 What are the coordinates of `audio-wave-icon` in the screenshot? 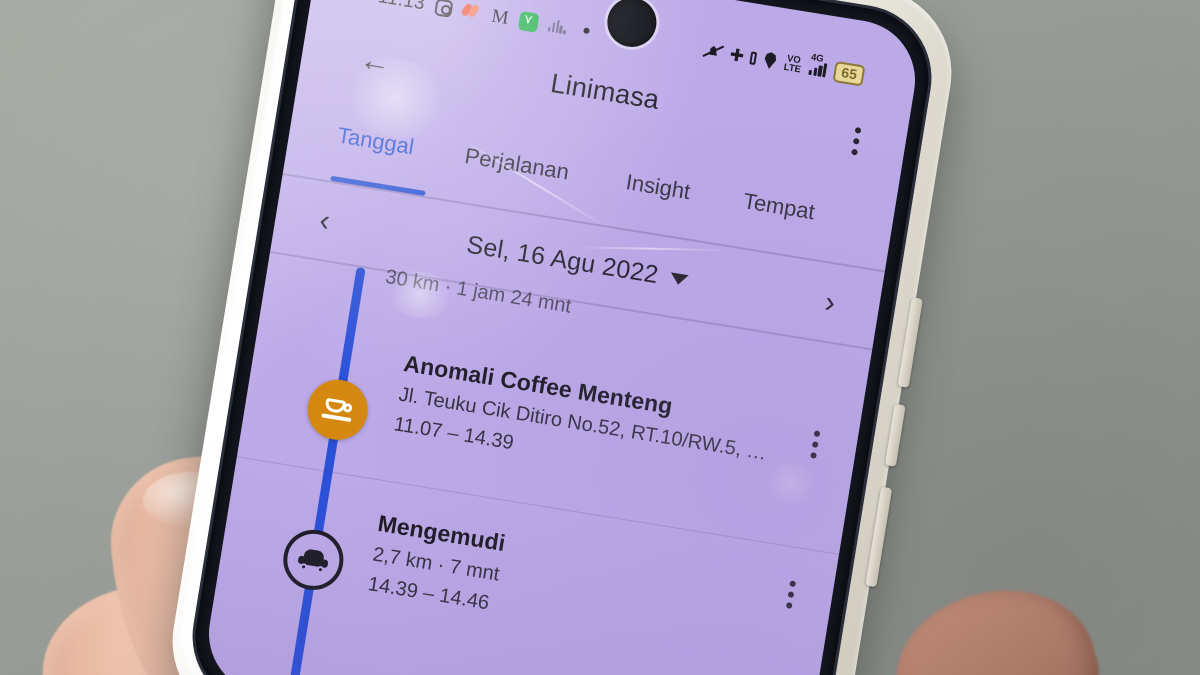 It's located at (557, 26).